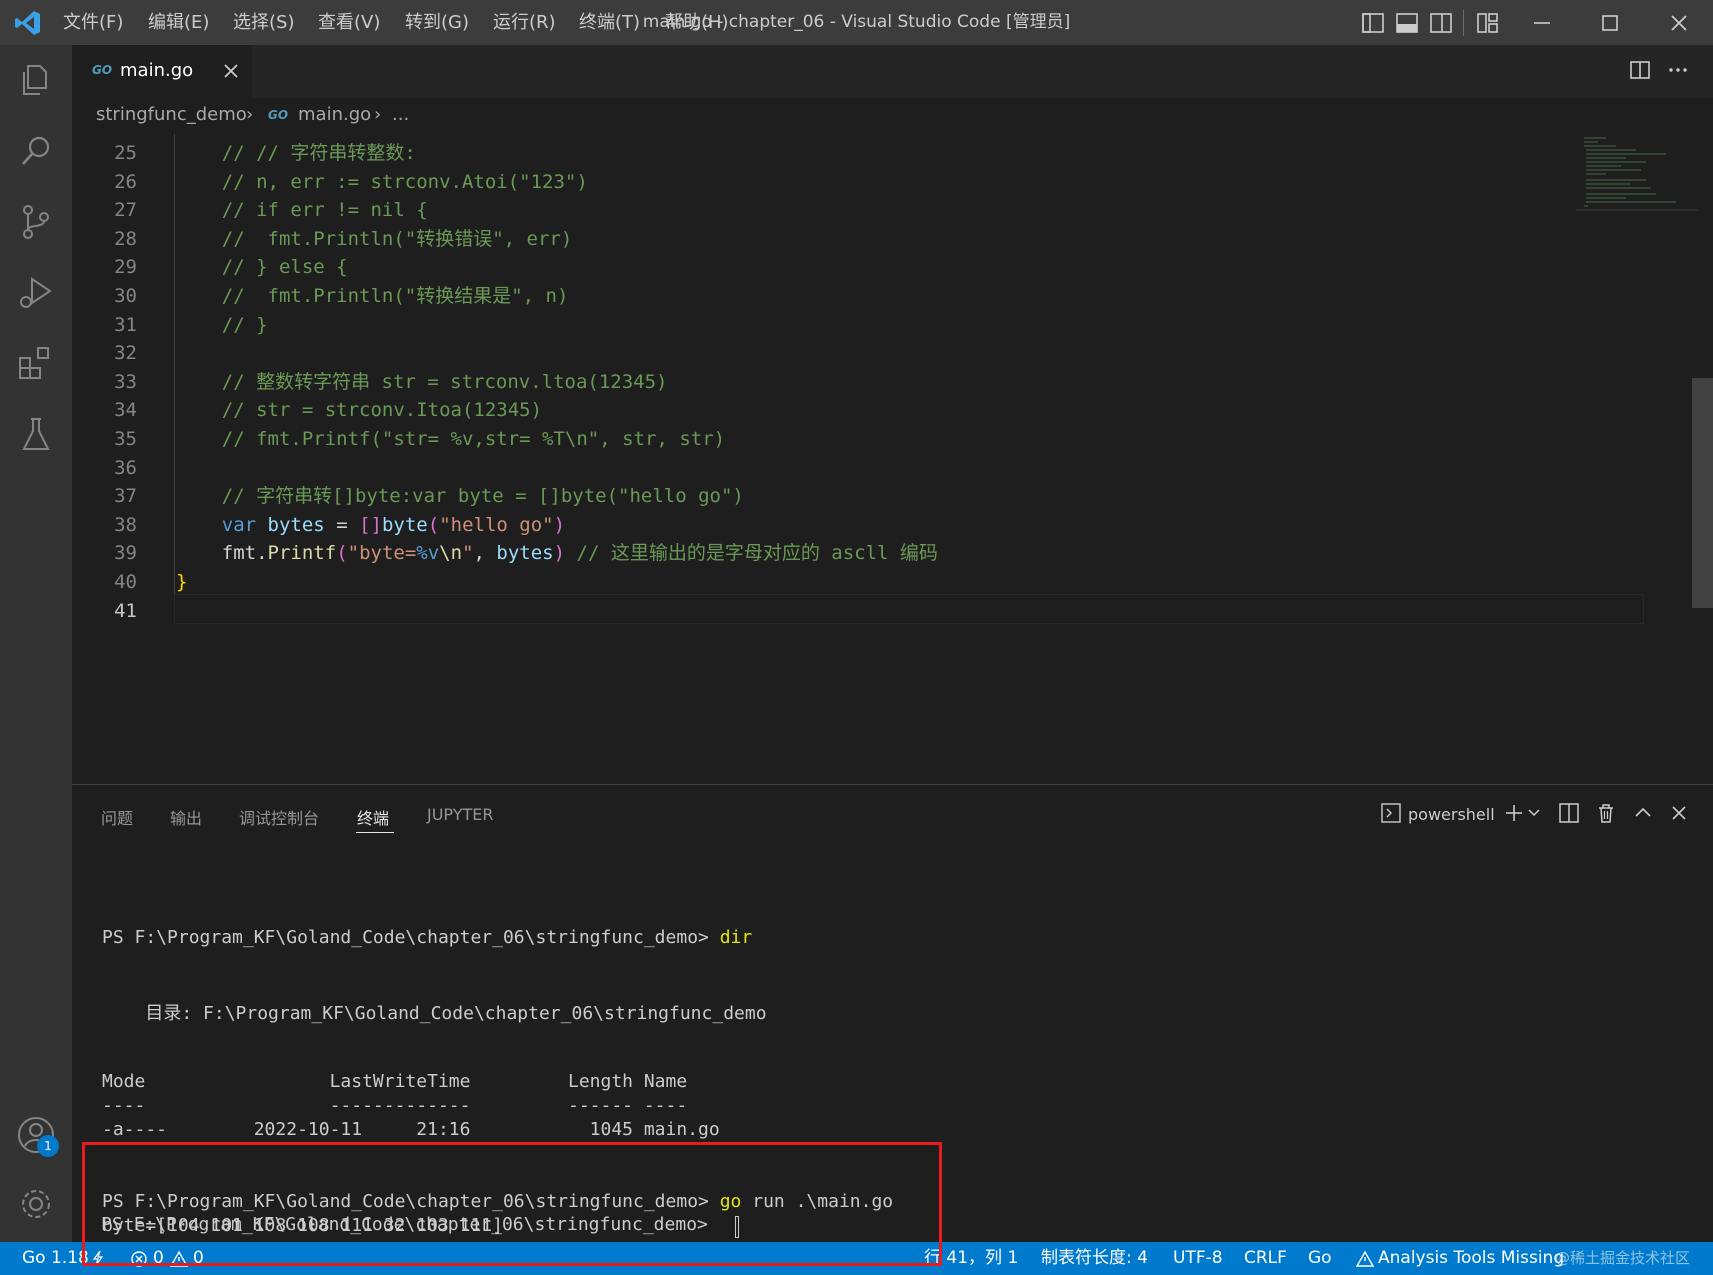  Describe the element at coordinates (182, 582) in the screenshot. I see `code-text: }` at that location.